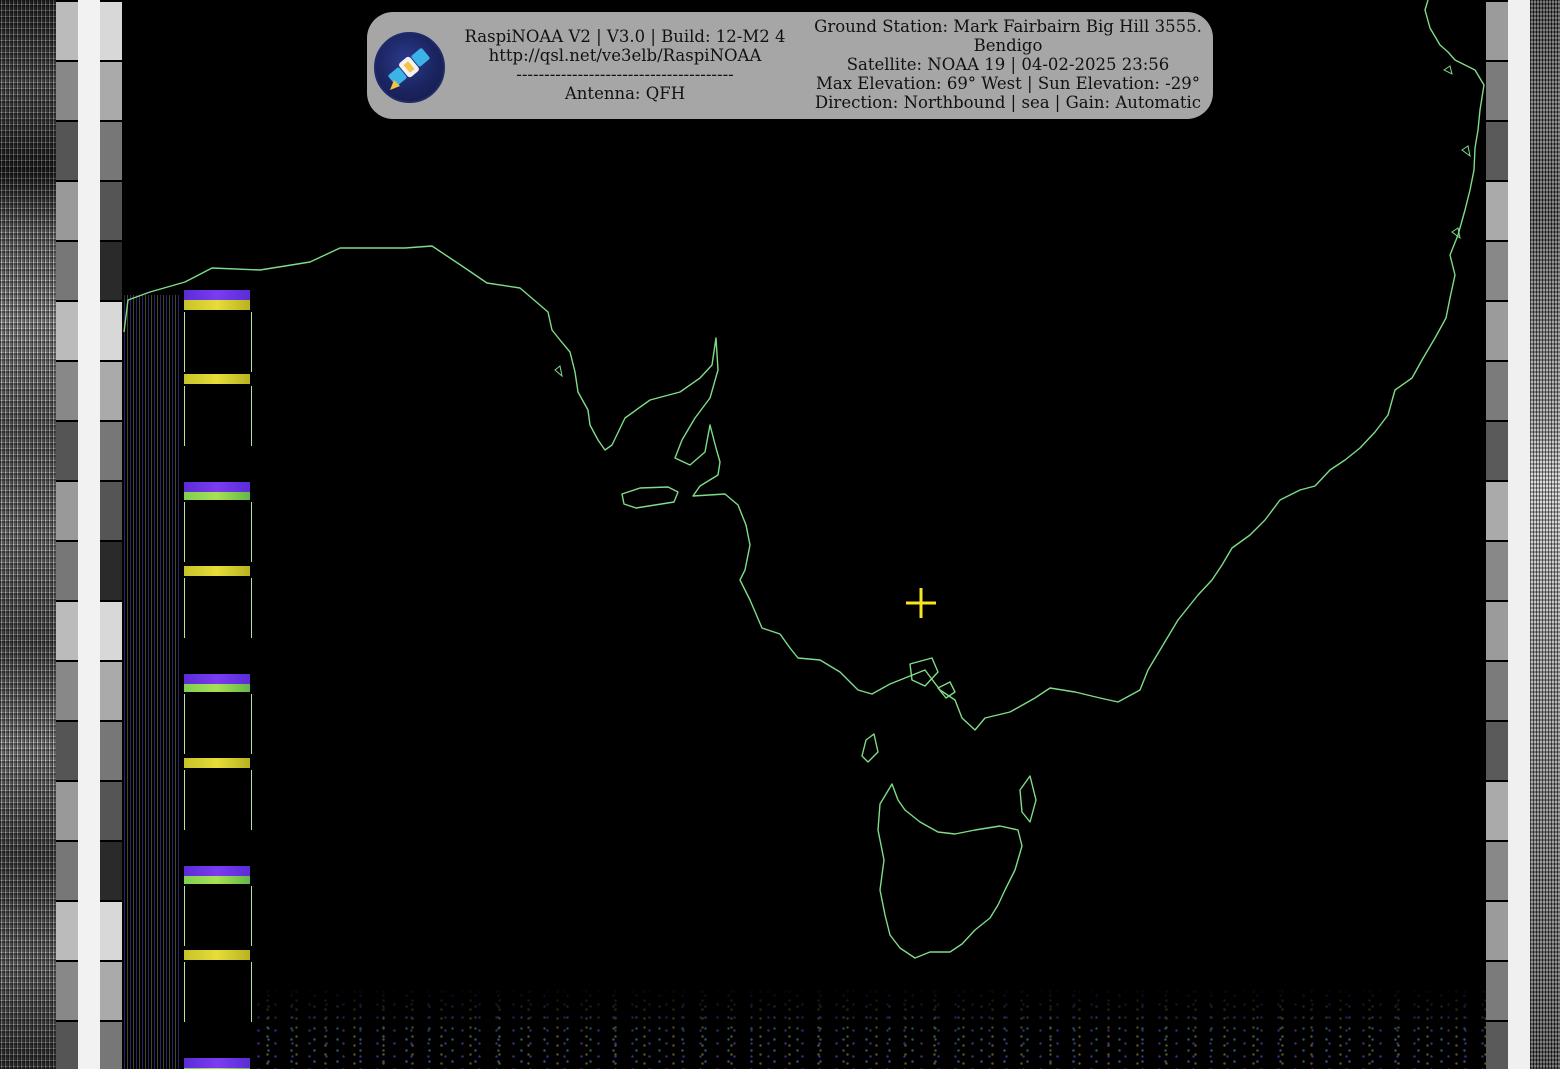  Describe the element at coordinates (1028, 799) in the screenshot. I see `flinders-island` at that location.